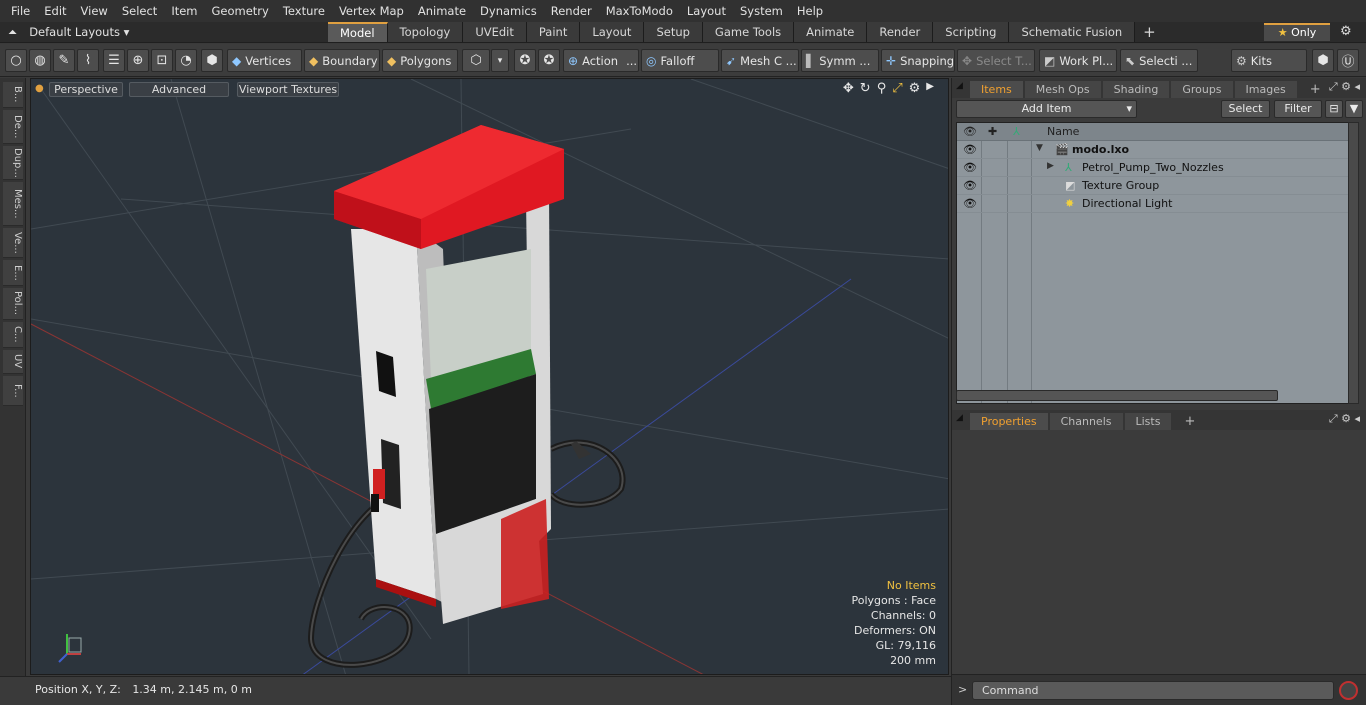 The image size is (1366, 705). What do you see at coordinates (612, 32) in the screenshot?
I see `tab-layout: Layout` at bounding box center [612, 32].